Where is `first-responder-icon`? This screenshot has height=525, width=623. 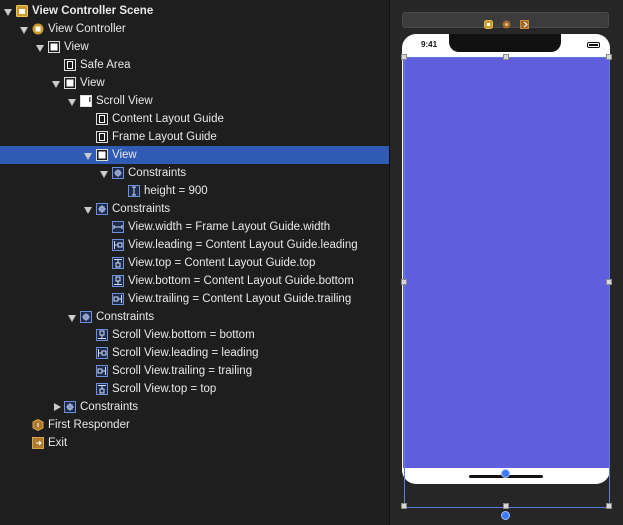 first-responder-icon is located at coordinates (38, 425).